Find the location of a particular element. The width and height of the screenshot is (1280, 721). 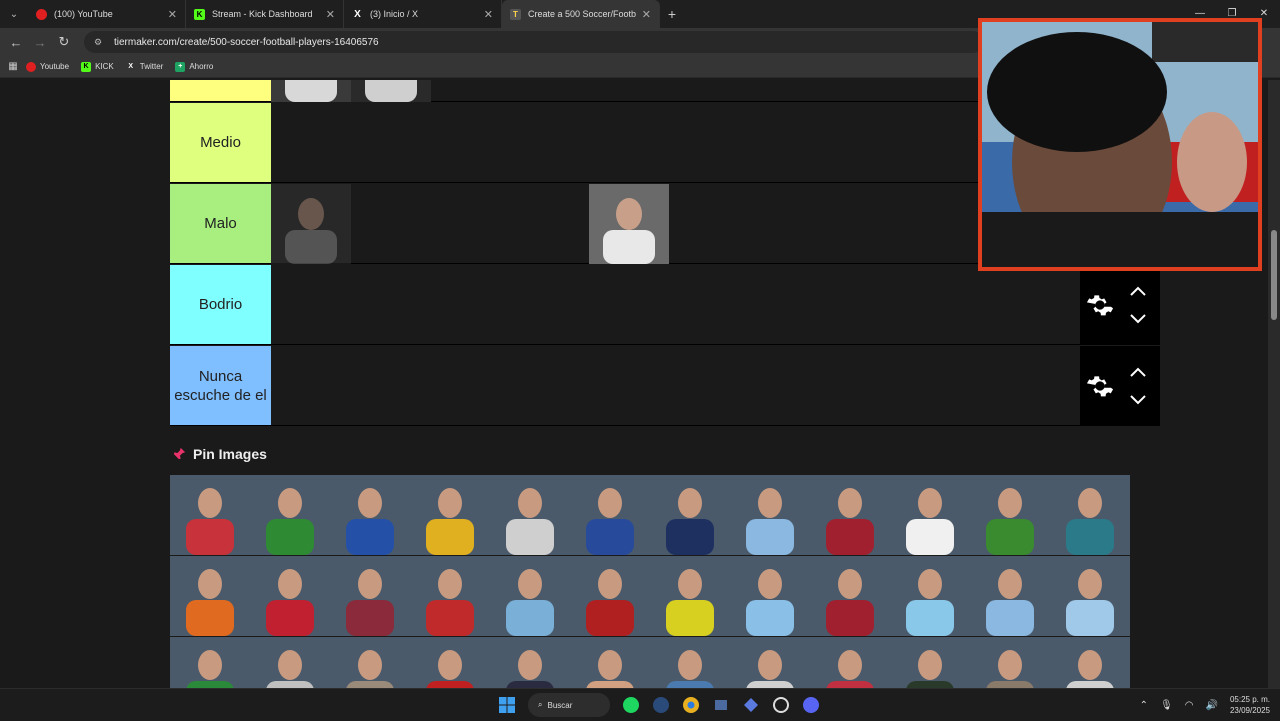

scrollbar-thumb is located at coordinates (1274, 275).